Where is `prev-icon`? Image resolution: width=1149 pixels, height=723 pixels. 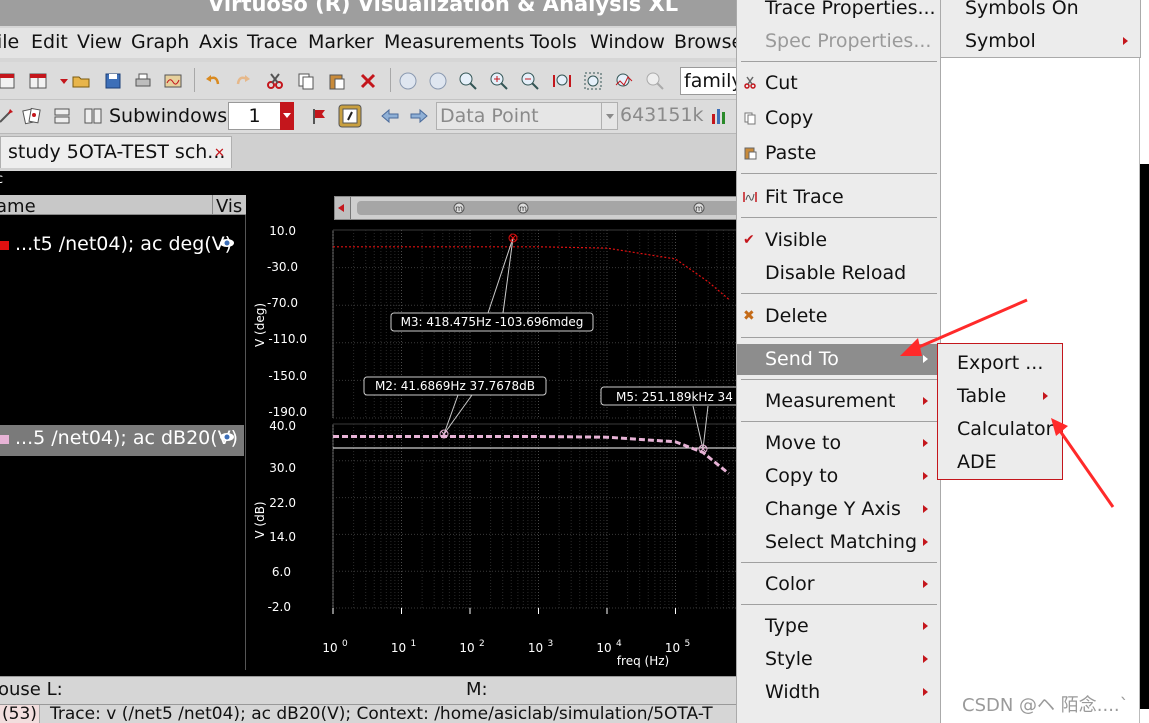 prev-icon is located at coordinates (408, 81).